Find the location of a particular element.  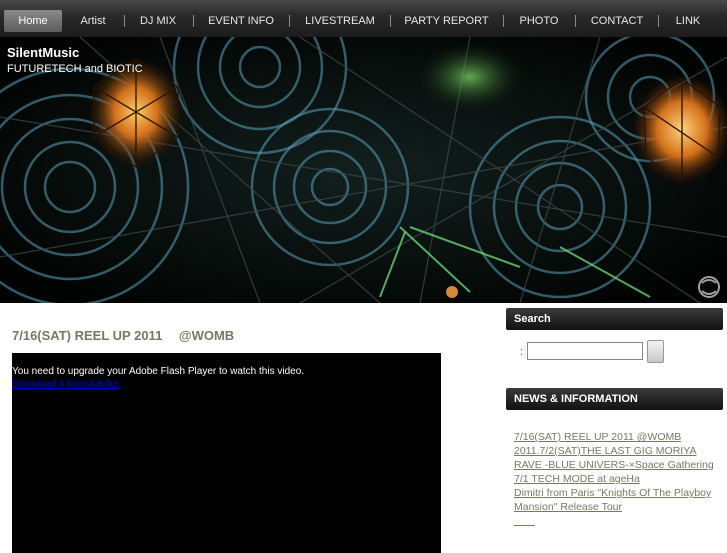

search-button is located at coordinates (655, 351).